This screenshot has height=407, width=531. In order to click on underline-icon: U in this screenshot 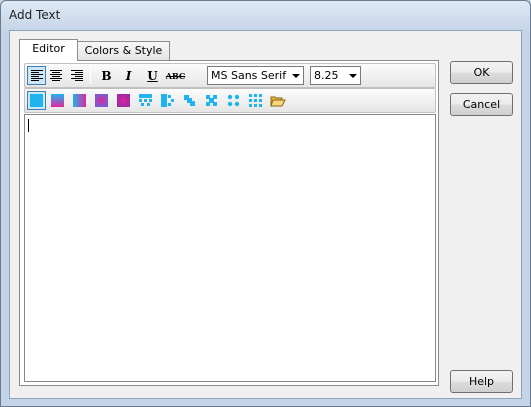, I will do `click(152, 75)`.